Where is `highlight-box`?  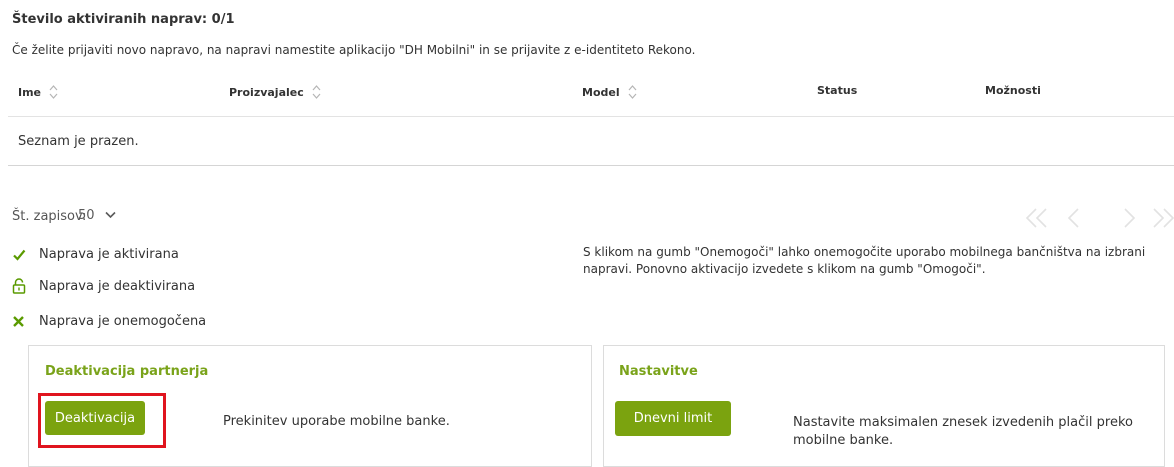
highlight-box is located at coordinates (102, 420).